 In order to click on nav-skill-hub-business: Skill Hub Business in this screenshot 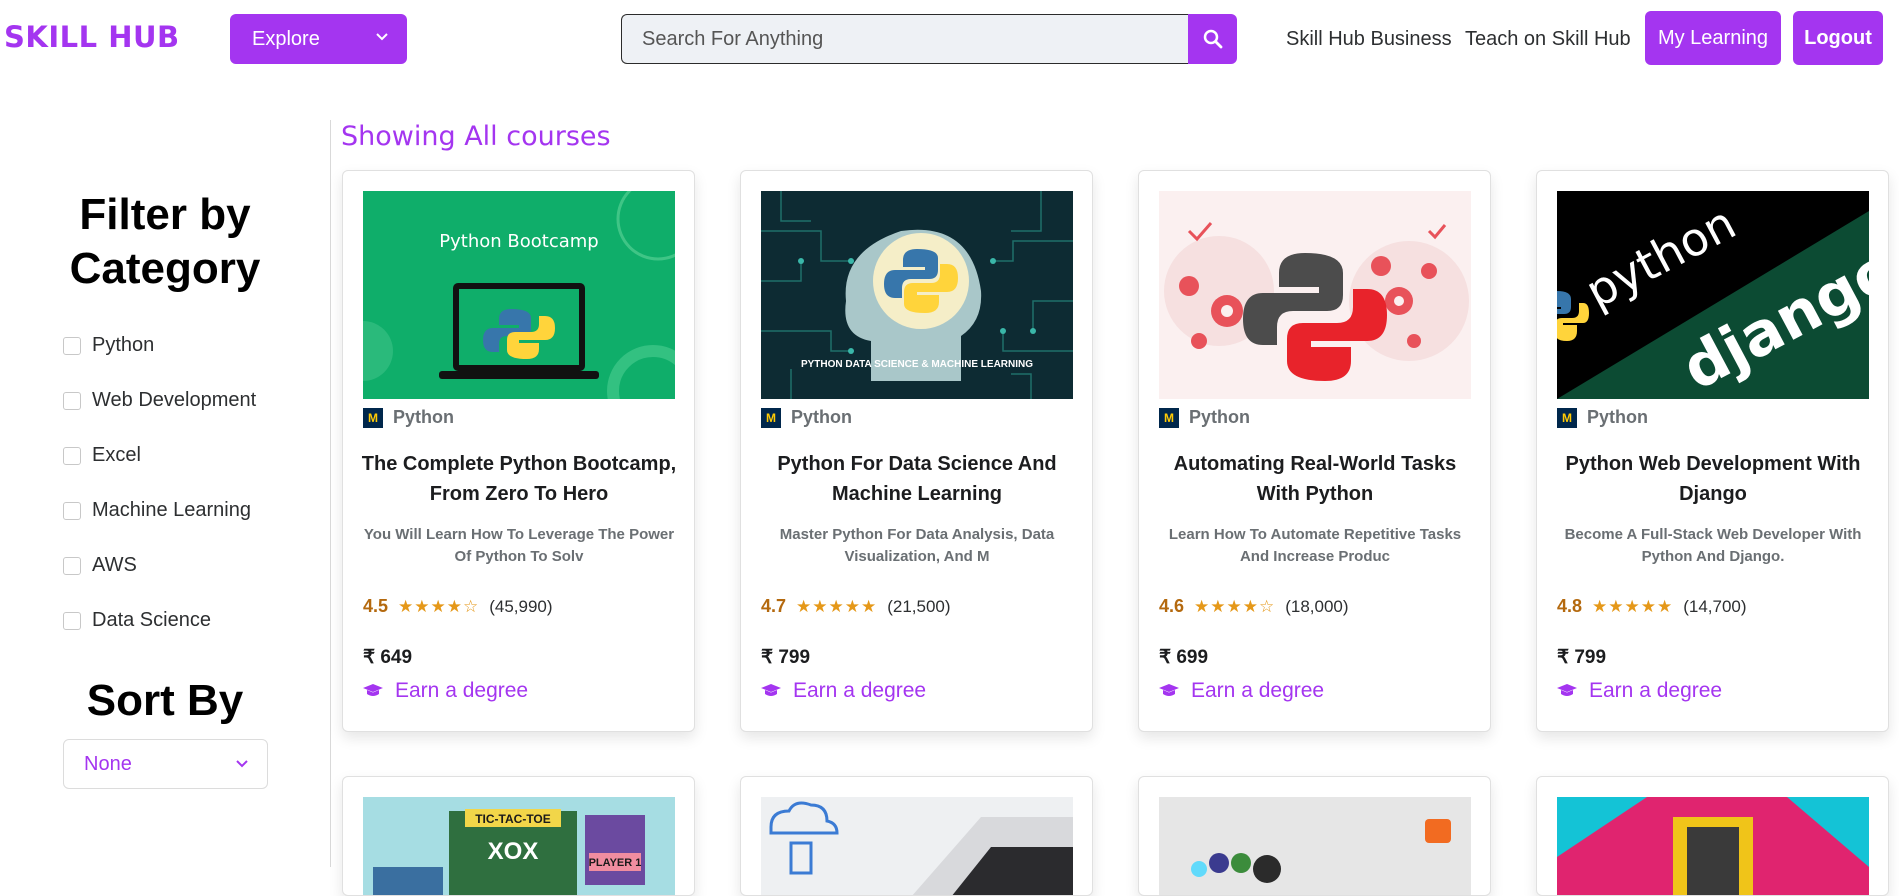, I will do `click(1369, 39)`.